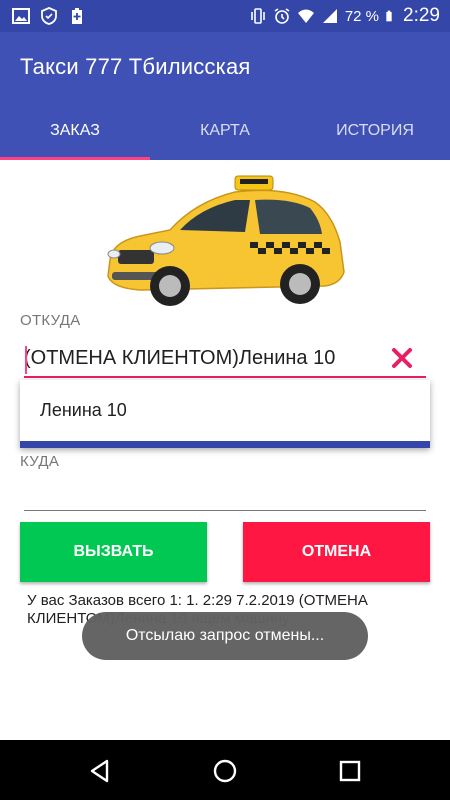 The height and width of the screenshot is (800, 450). I want to click on clear-icon, so click(402, 358).